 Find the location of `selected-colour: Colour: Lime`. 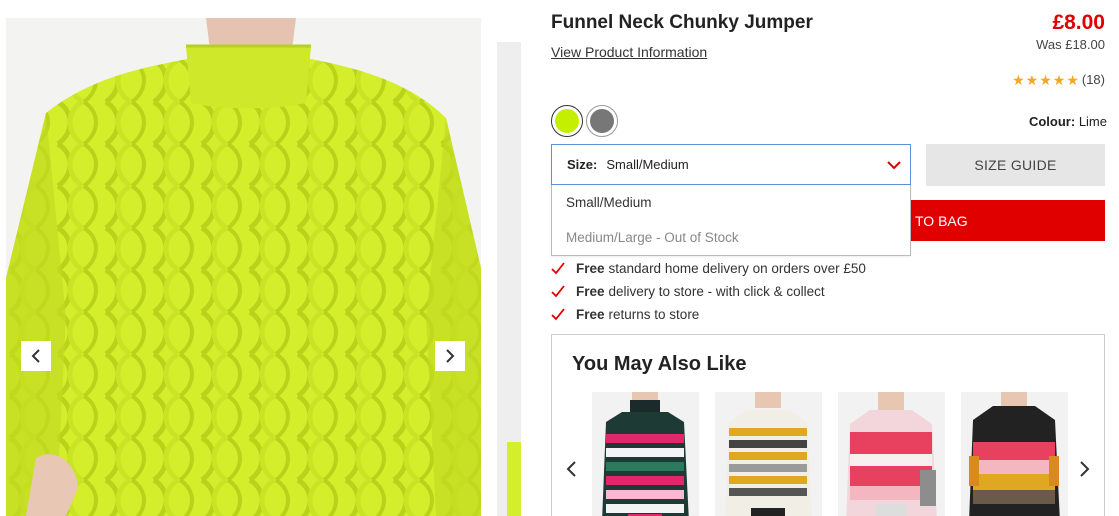

selected-colour: Colour: Lime is located at coordinates (1068, 121).